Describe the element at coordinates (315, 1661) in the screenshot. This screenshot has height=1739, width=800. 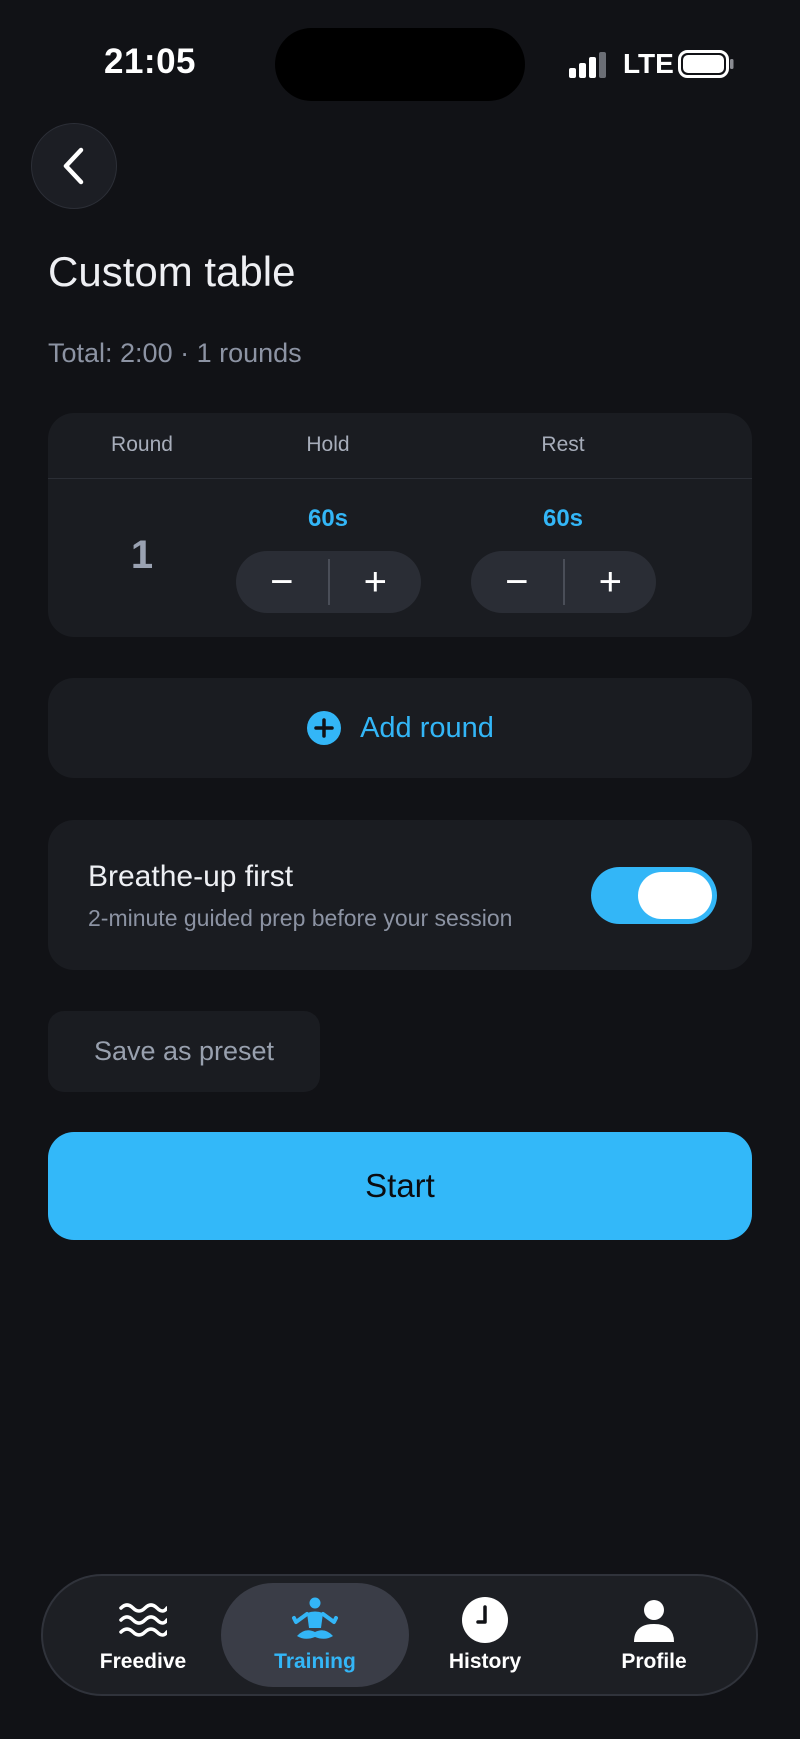
I see `nav-label: Training` at that location.